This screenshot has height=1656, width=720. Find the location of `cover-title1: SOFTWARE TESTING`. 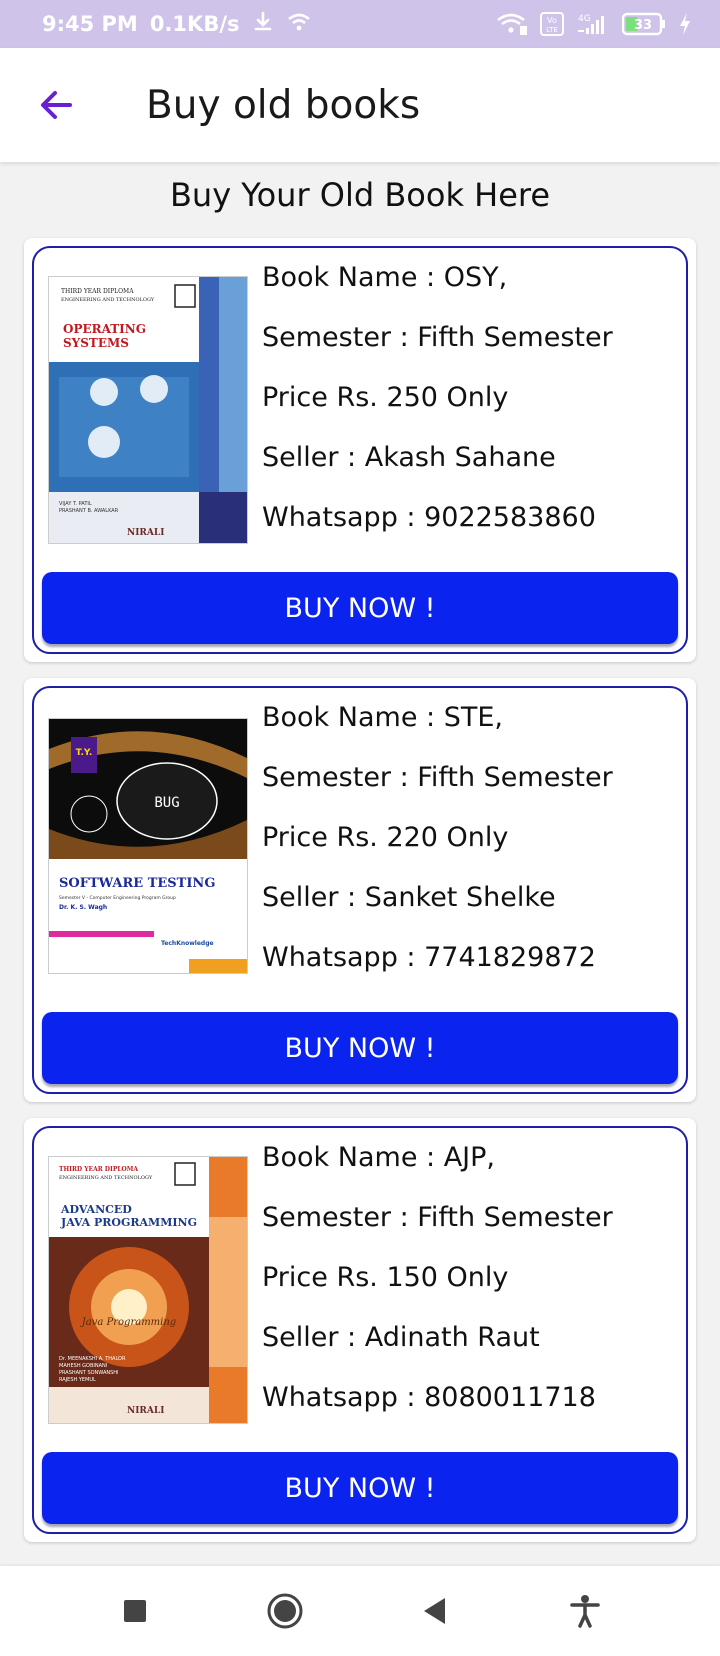

cover-title1: SOFTWARE TESTING is located at coordinates (137, 883).